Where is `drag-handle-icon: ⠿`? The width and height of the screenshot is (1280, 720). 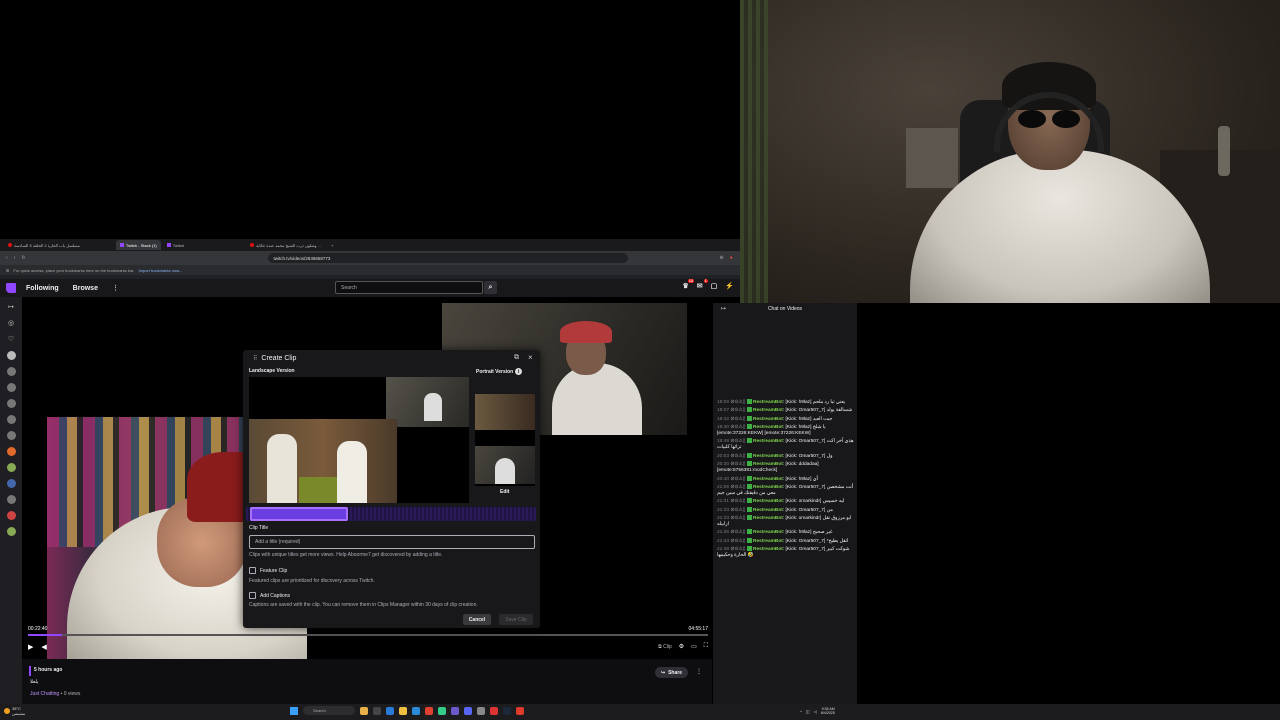 drag-handle-icon: ⠿ is located at coordinates (255, 358).